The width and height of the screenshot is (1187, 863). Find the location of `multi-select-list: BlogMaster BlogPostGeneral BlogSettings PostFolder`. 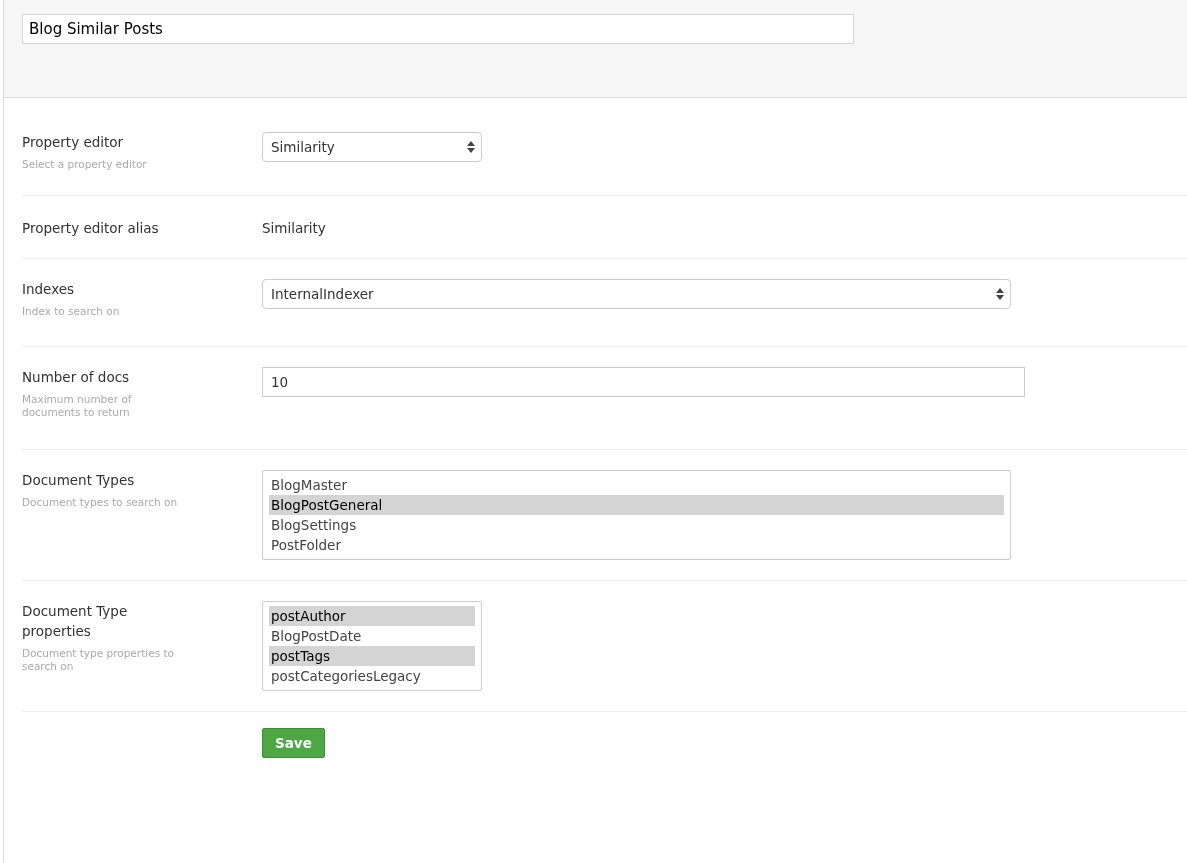

multi-select-list: BlogMaster BlogPostGeneral BlogSettings PostFolder is located at coordinates (636, 515).